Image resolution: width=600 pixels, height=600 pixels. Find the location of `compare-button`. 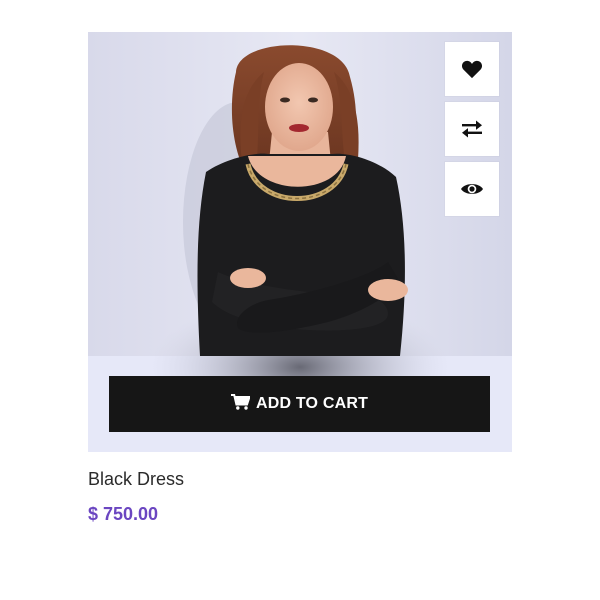

compare-button is located at coordinates (472, 129).